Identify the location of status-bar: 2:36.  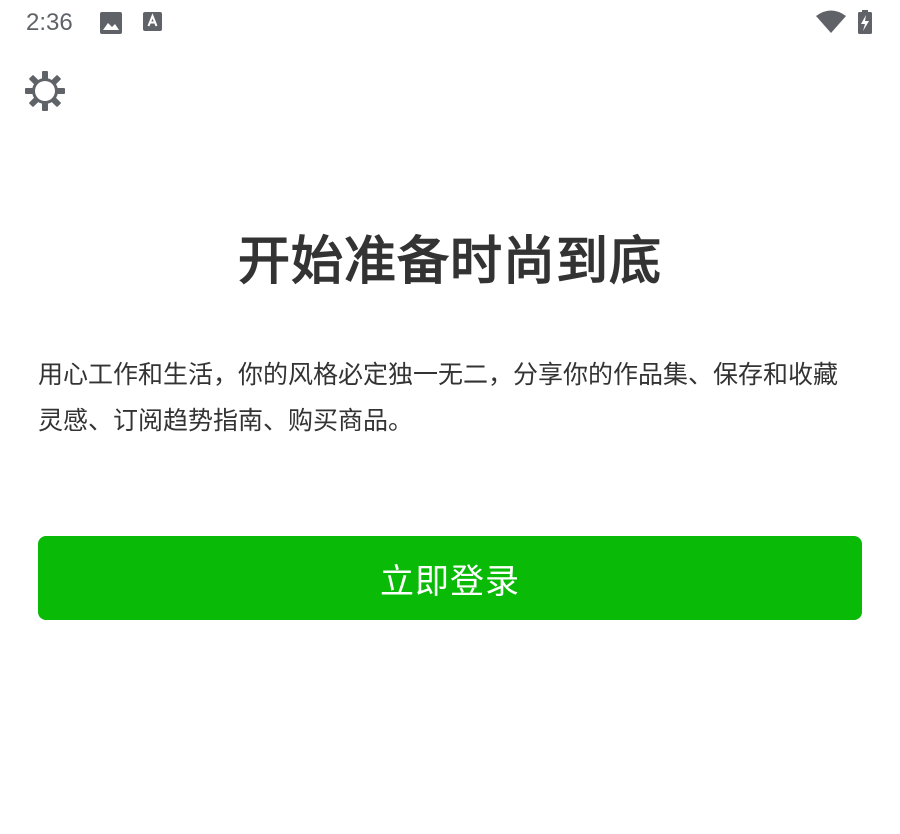
(450, 23).